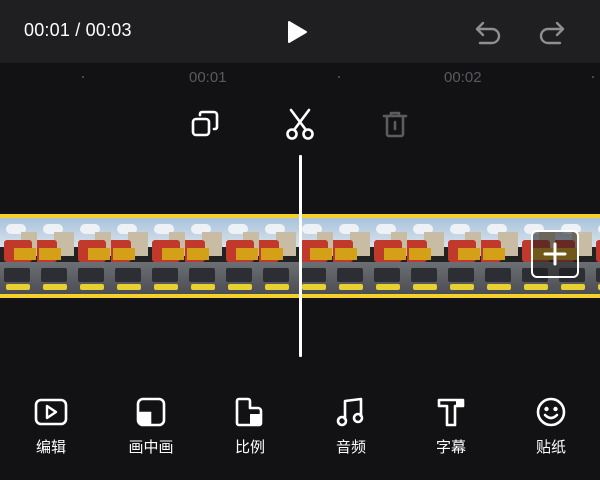  I want to click on delete-button, so click(395, 124).